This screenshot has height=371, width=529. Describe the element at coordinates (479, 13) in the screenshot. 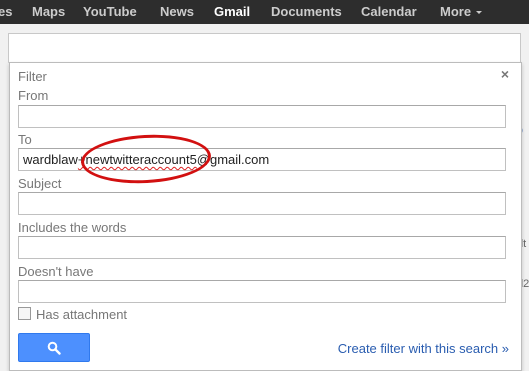

I see `chevron-down-icon` at that location.